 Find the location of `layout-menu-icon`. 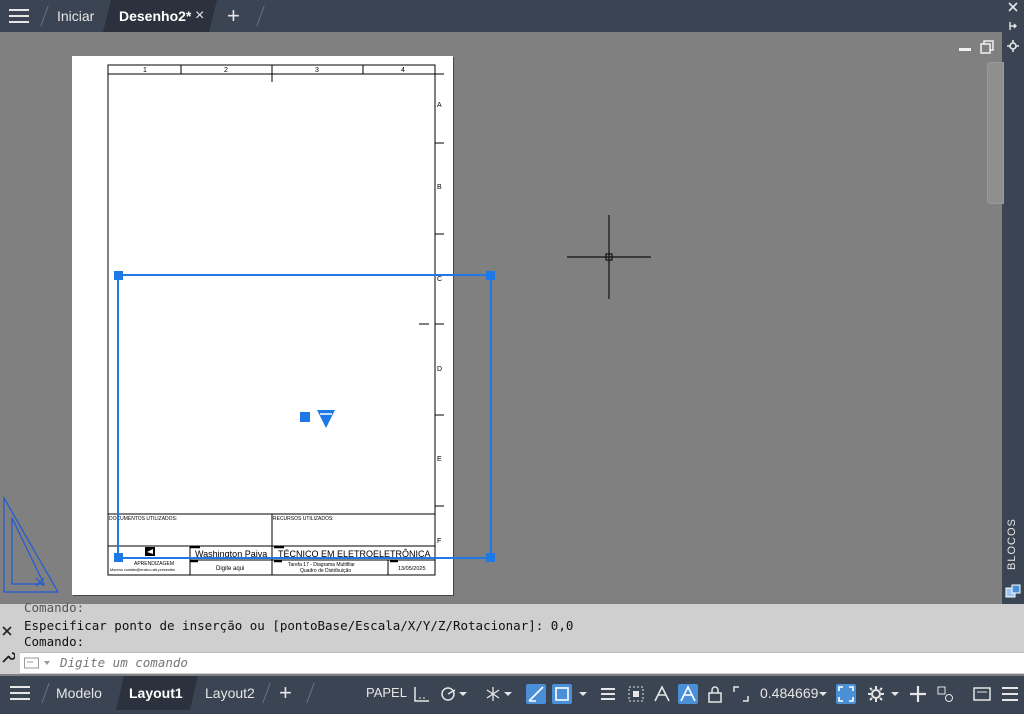

layout-menu-icon is located at coordinates (20, 693).